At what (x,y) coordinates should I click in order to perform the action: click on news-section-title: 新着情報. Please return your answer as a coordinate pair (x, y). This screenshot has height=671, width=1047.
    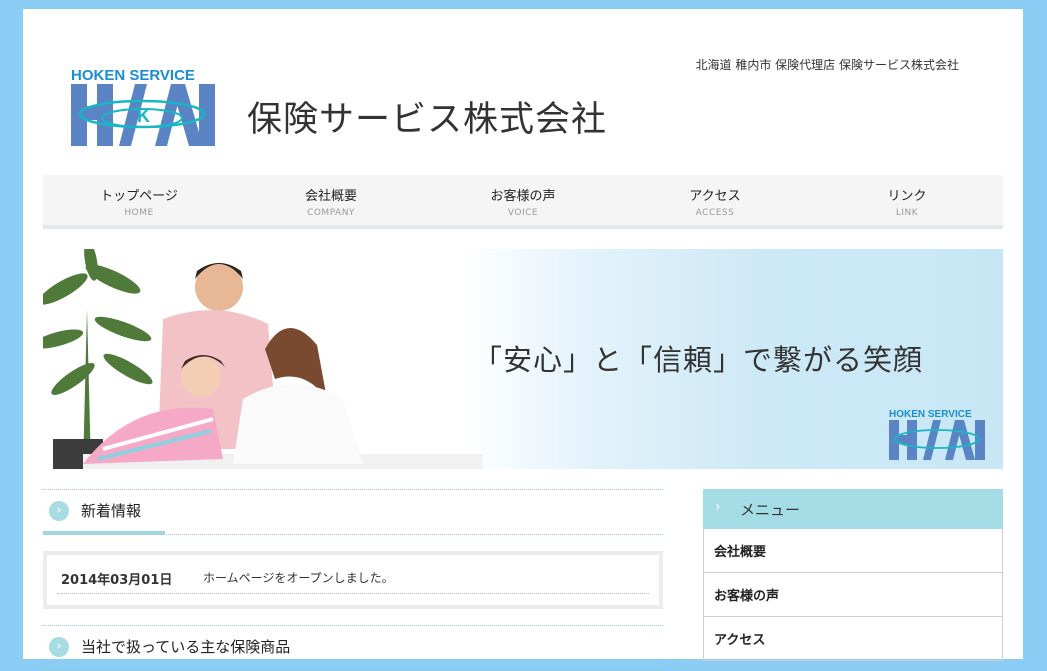
    Looking at the image, I should click on (111, 511).